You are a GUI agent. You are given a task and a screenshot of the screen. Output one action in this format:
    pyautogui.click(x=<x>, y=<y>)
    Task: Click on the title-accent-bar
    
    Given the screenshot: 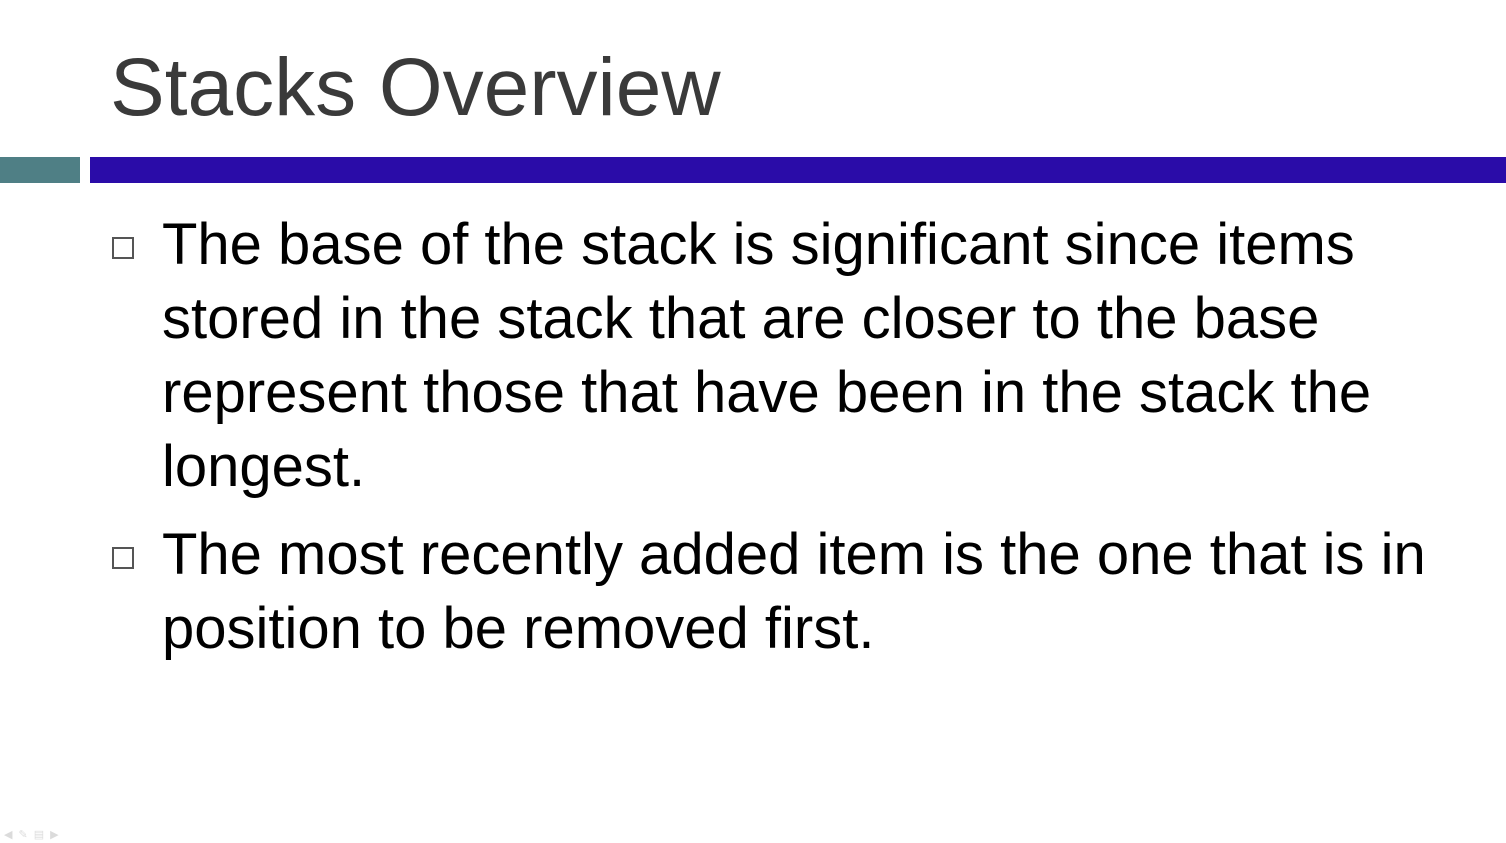 What is the action you would take?
    pyautogui.click(x=40, y=170)
    